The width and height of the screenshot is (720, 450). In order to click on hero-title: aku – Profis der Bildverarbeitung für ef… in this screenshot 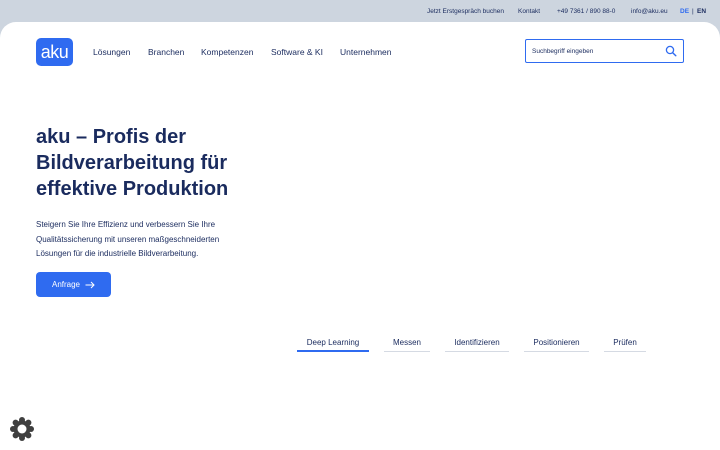, I will do `click(166, 163)`.